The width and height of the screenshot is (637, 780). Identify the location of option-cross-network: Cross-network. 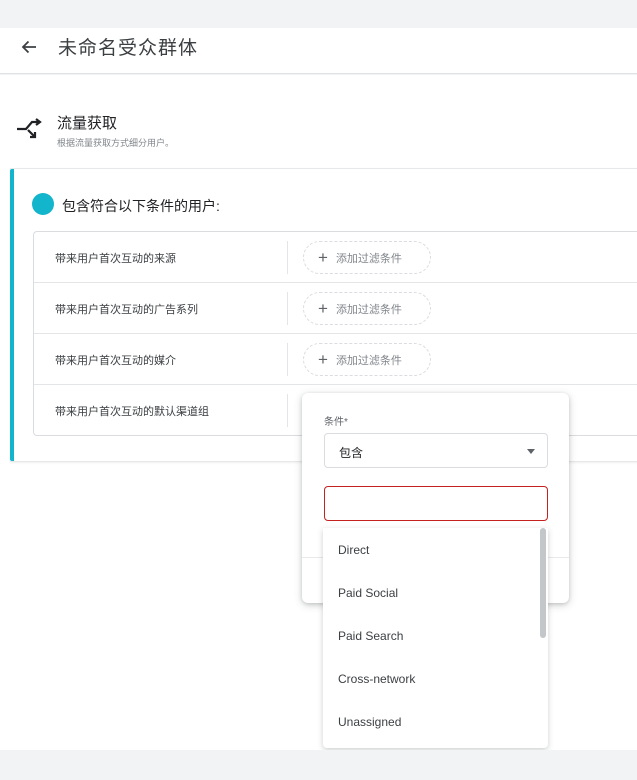
(435, 678).